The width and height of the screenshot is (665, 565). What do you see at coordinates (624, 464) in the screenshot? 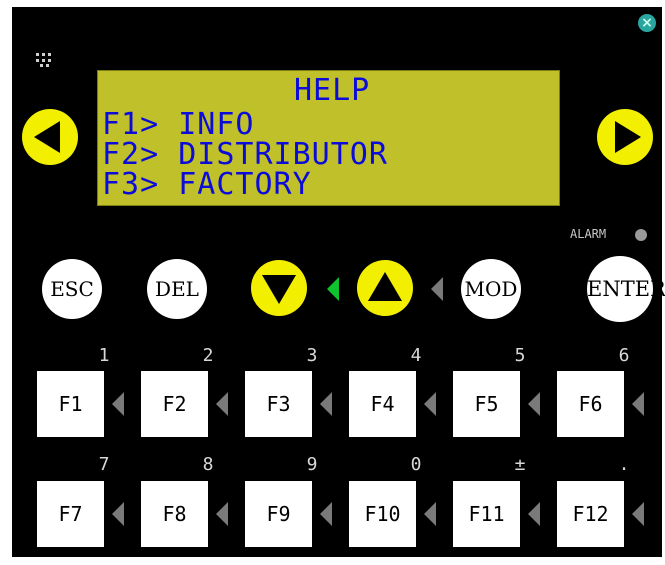
I see `f12-key-number: .` at bounding box center [624, 464].